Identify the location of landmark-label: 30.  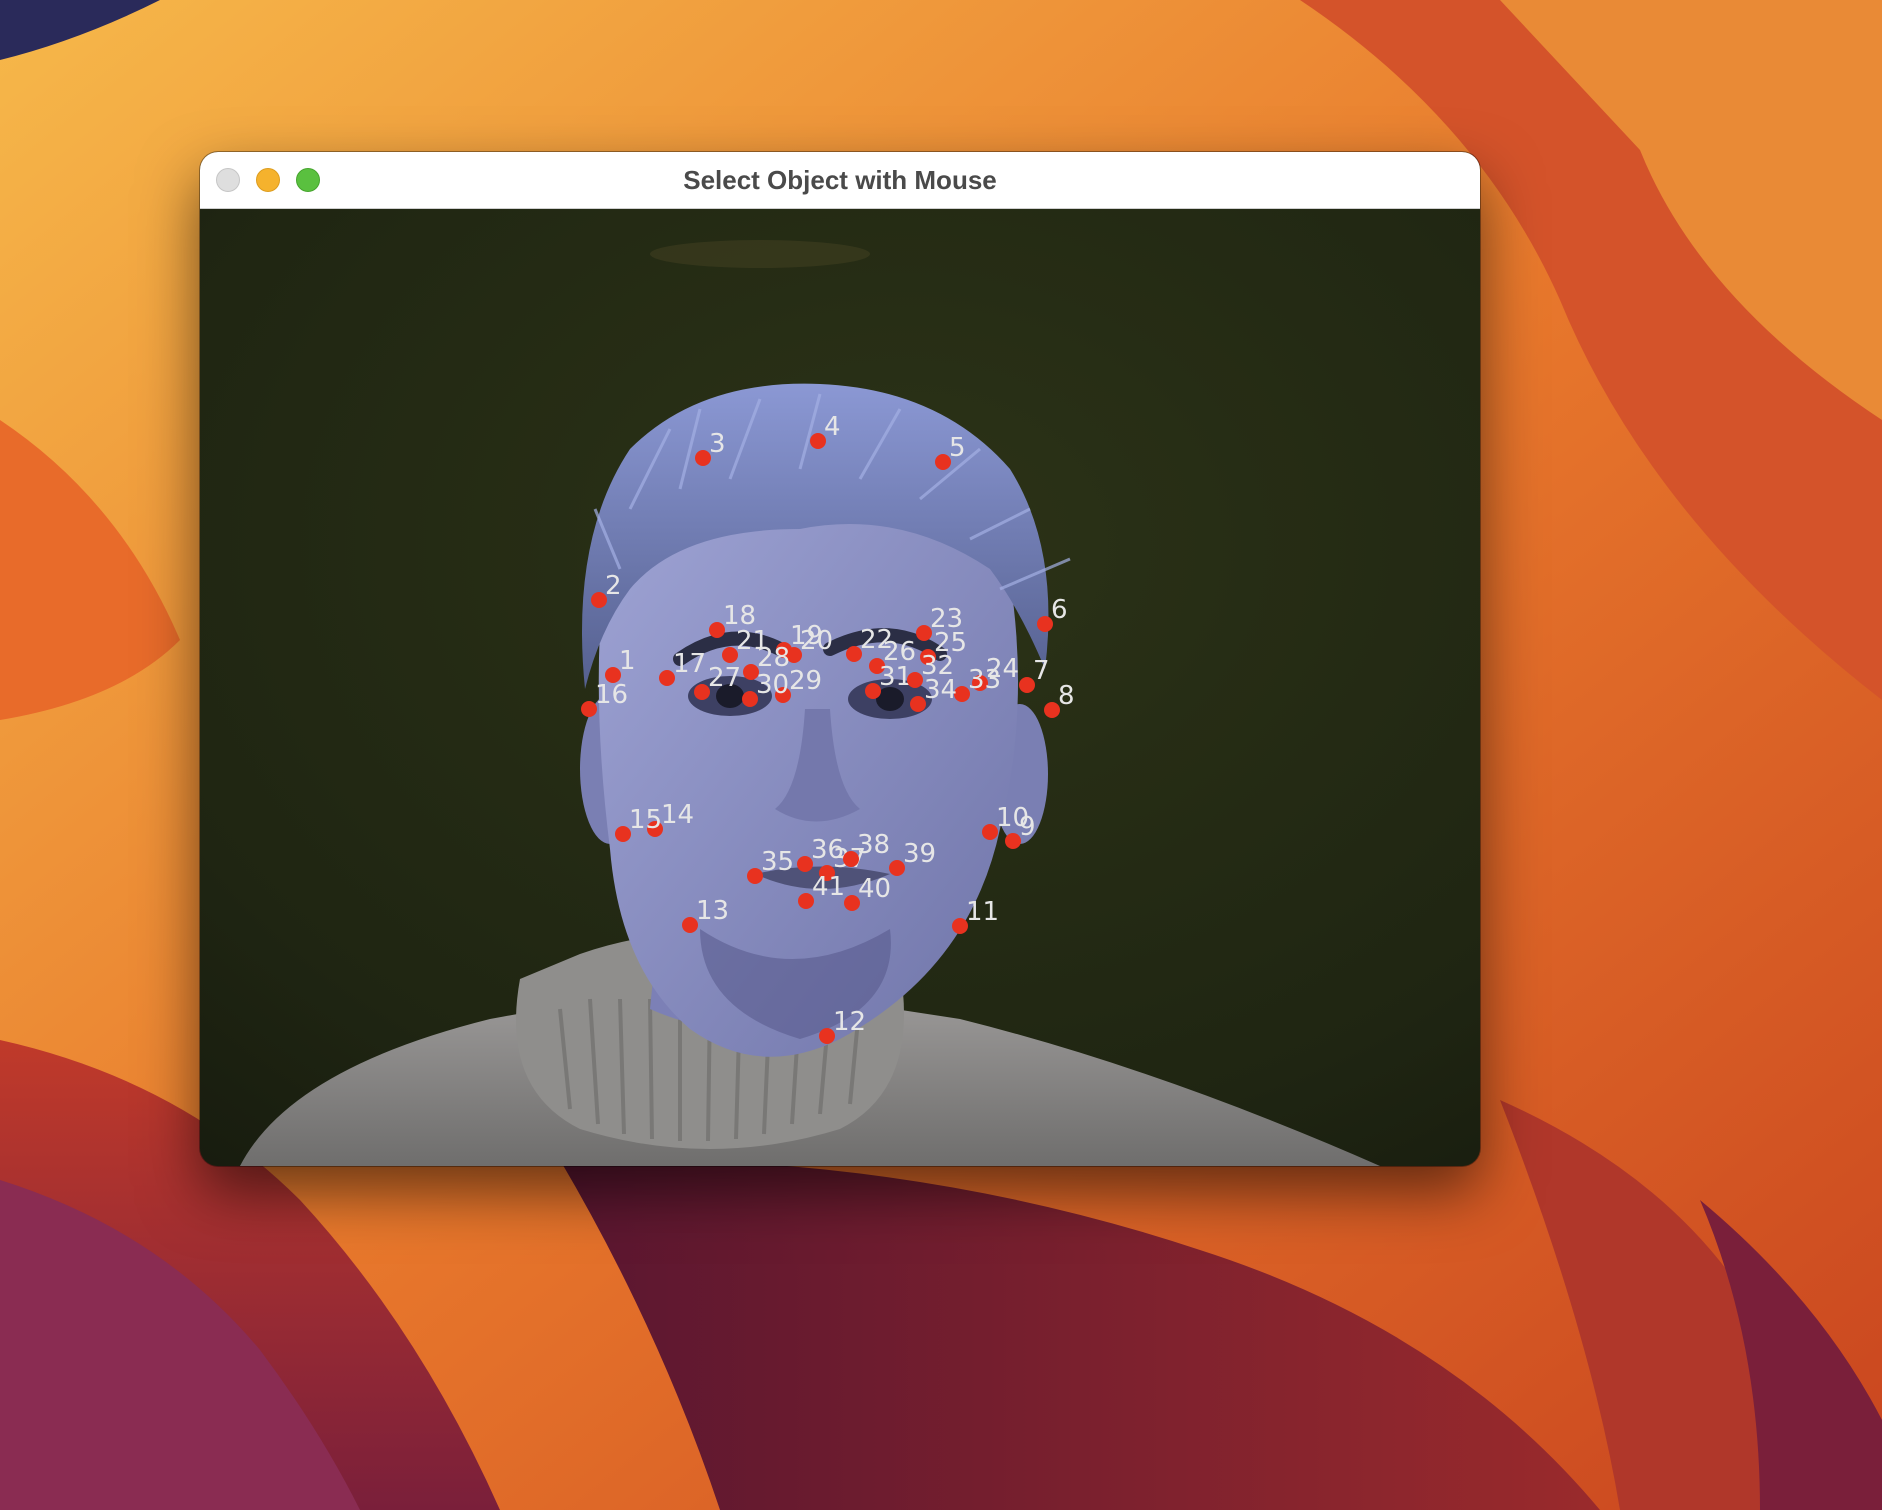
(772, 685).